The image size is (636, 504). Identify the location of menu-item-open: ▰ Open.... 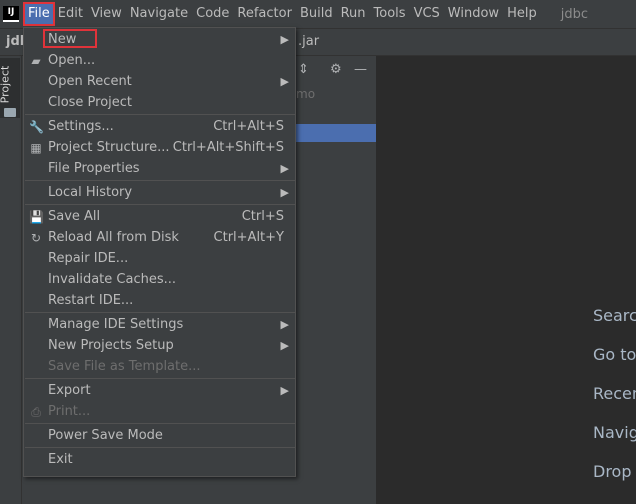
(159, 60).